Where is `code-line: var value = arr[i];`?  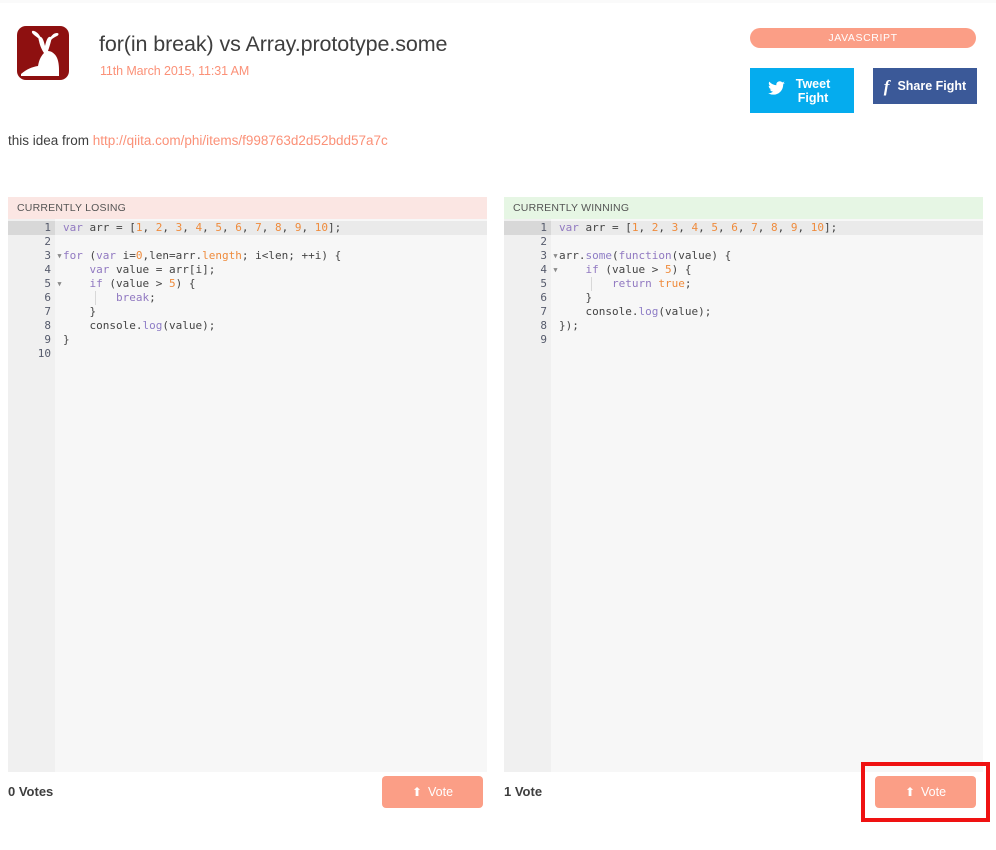 code-line: var value = arr[i]; is located at coordinates (152, 269).